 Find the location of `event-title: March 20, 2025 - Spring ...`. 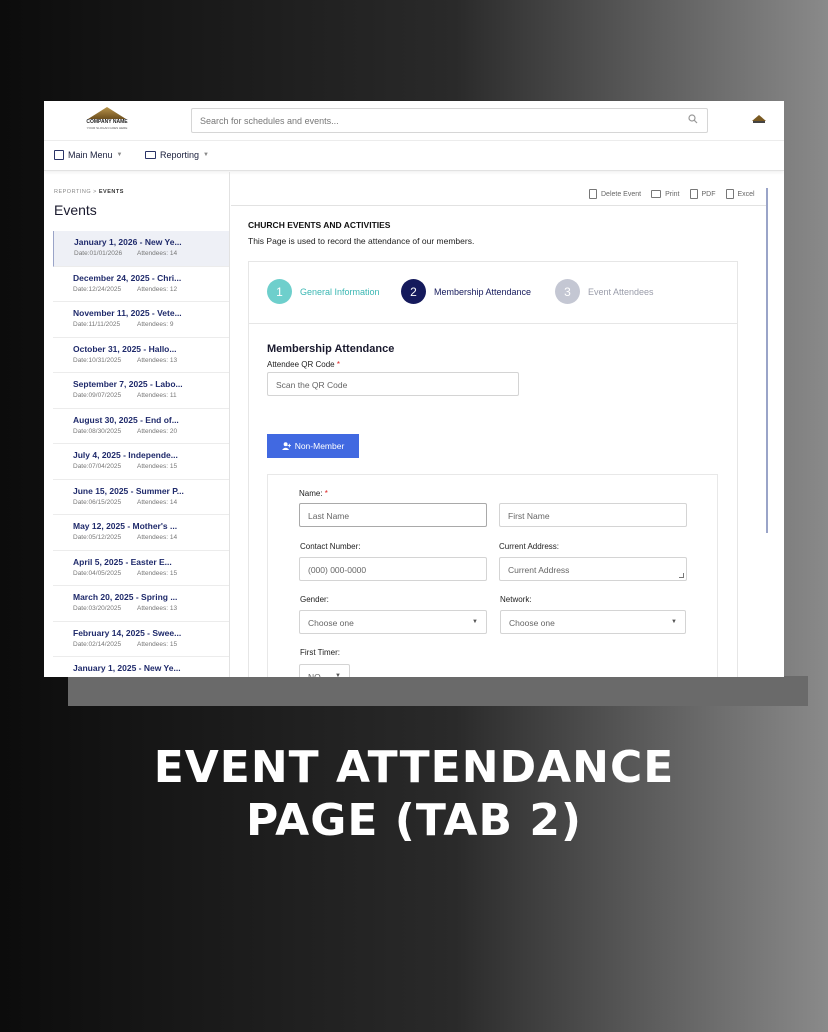

event-title: March 20, 2025 - Spring ... is located at coordinates (125, 597).